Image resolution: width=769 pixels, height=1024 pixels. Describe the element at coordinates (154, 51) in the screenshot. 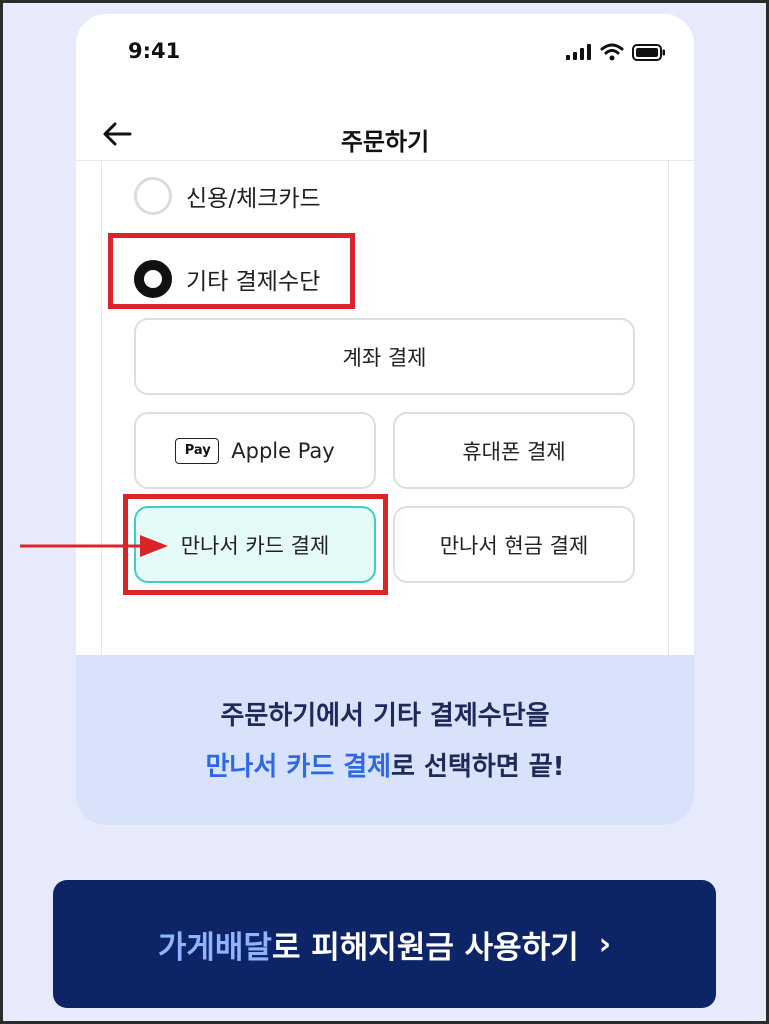

I see `status-time: 9:41` at that location.